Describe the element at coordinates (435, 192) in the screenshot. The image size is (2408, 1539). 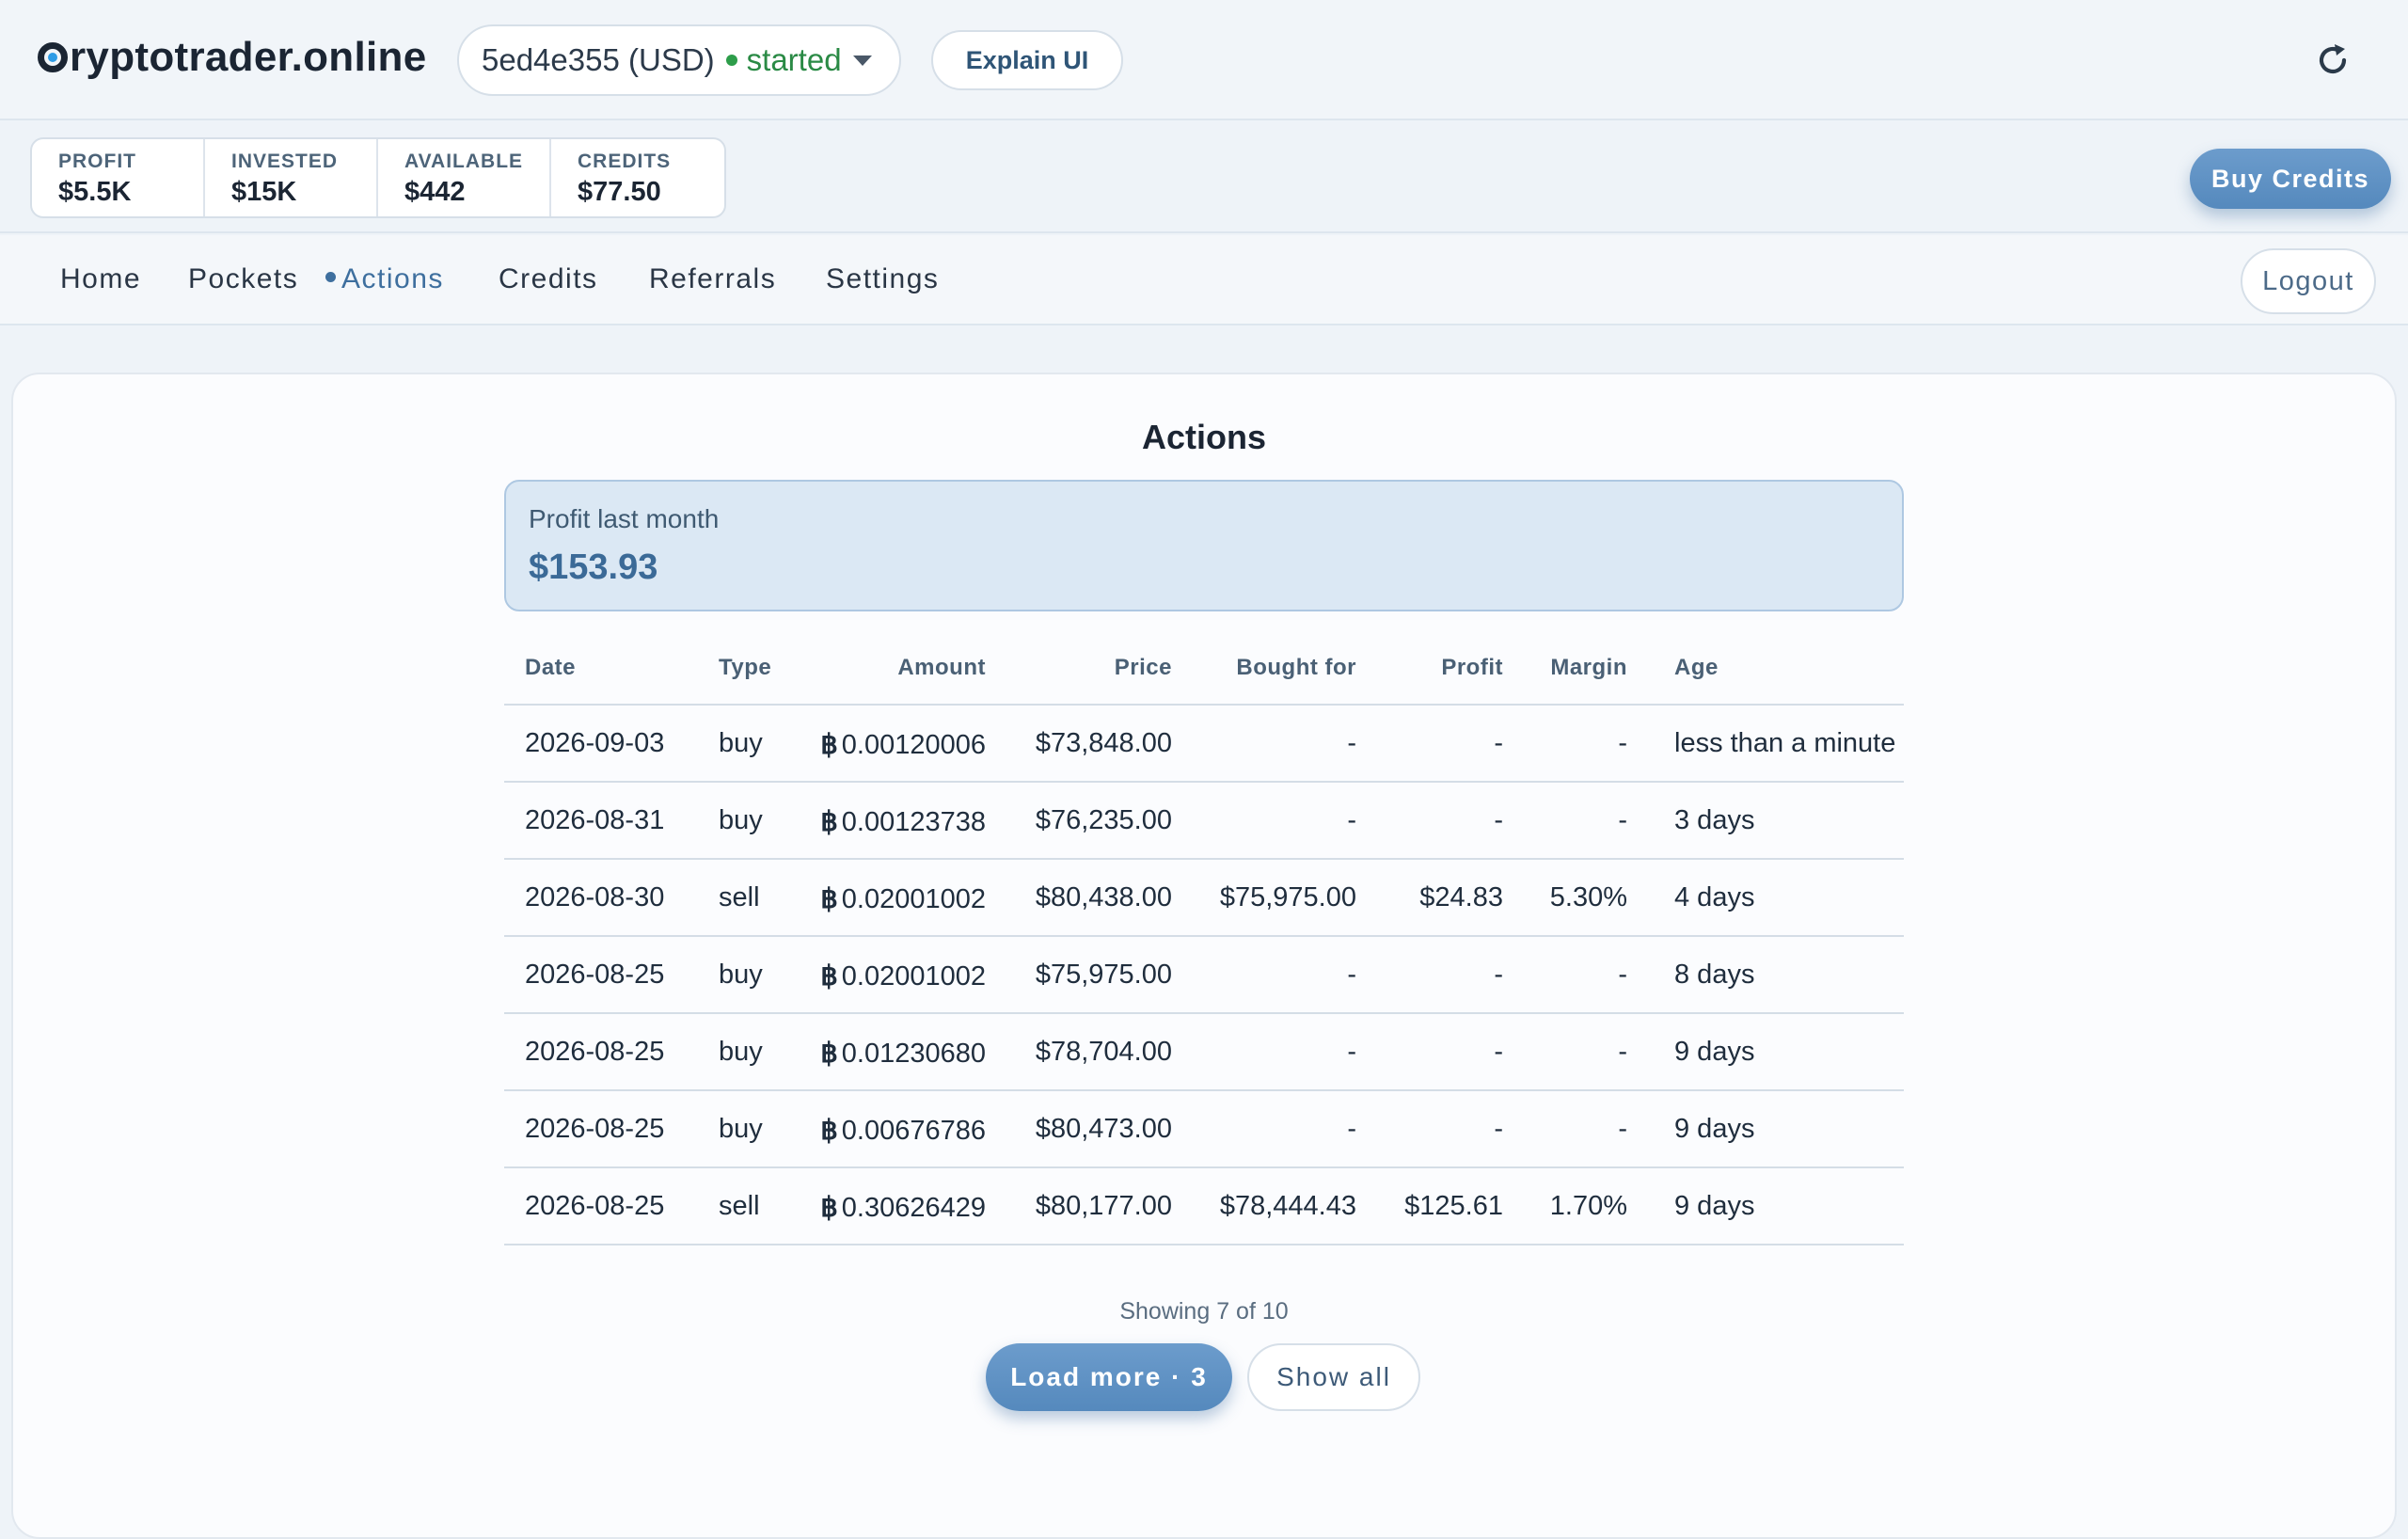
I see `stat-value: $442` at that location.